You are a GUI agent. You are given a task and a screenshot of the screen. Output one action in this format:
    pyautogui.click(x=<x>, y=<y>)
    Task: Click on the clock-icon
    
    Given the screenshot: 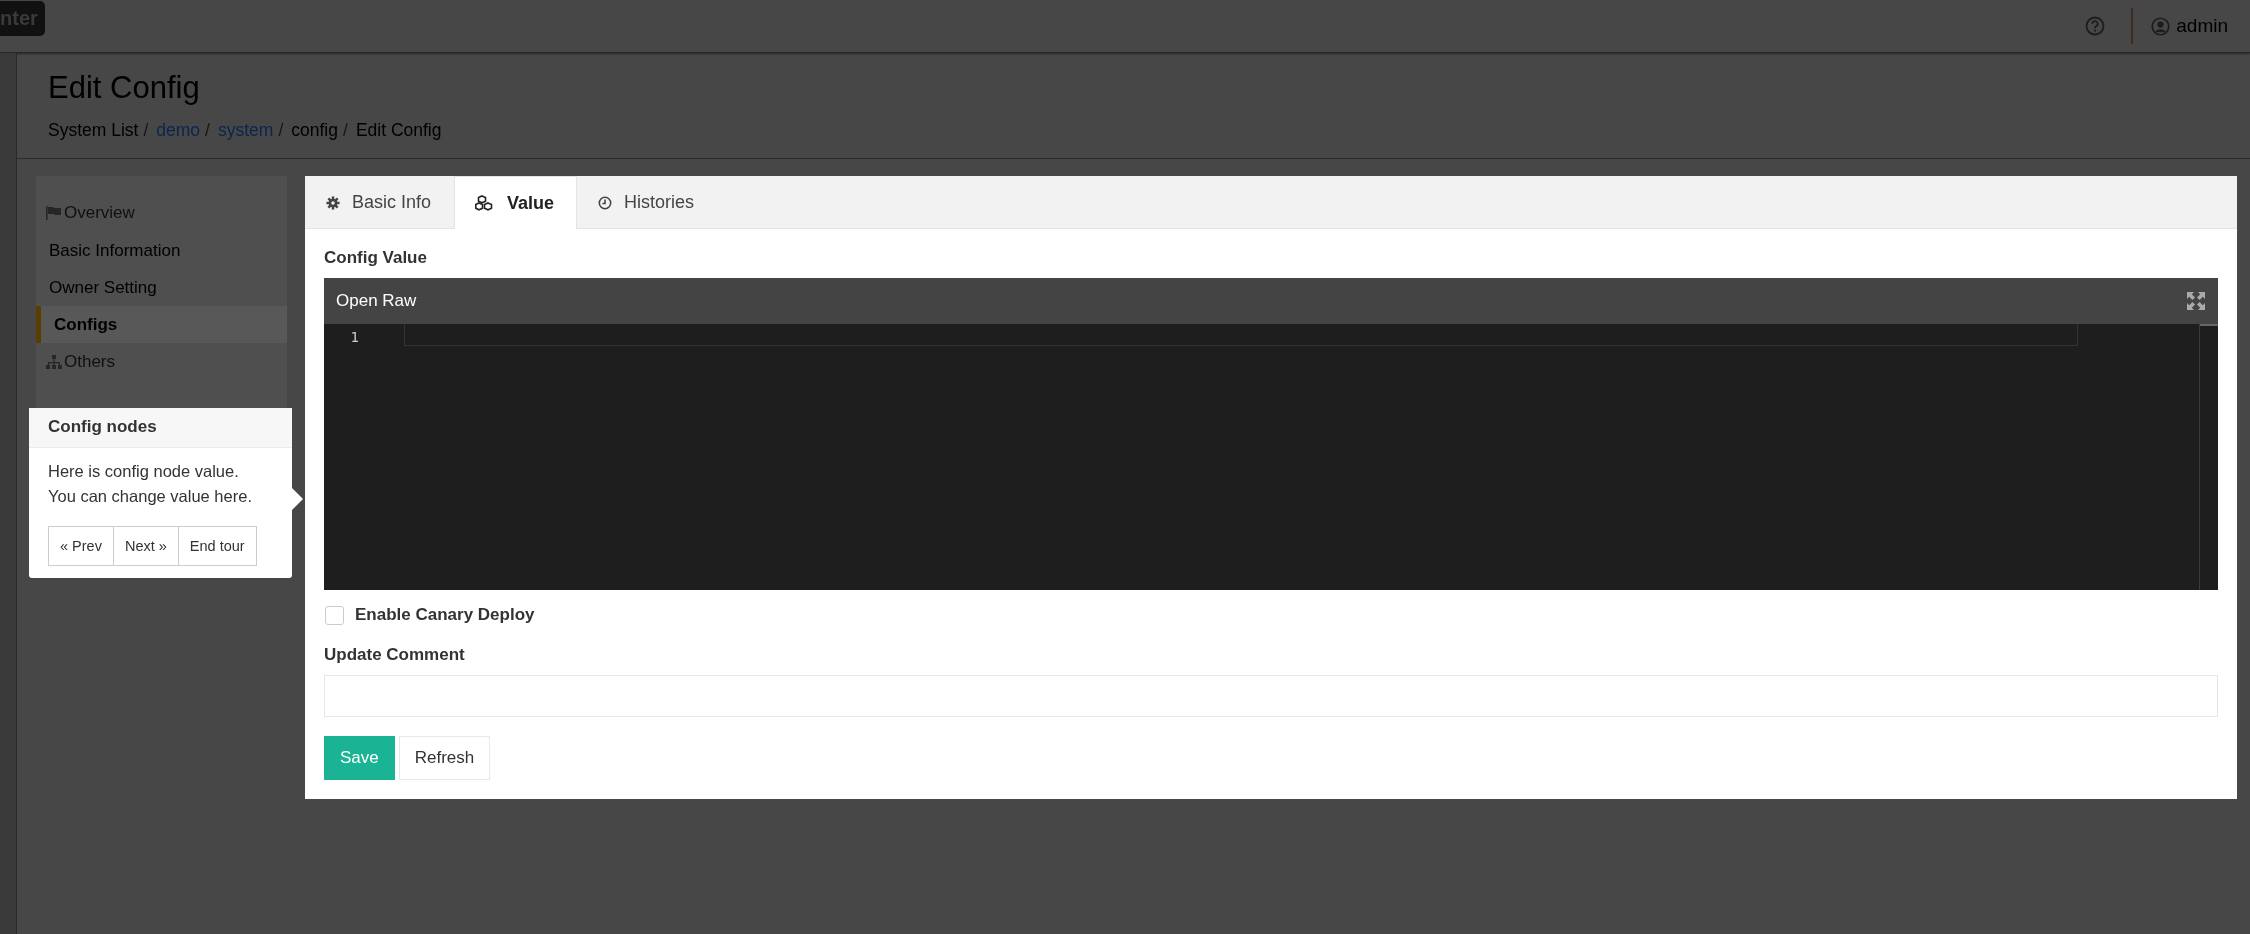 What is the action you would take?
    pyautogui.click(x=605, y=202)
    